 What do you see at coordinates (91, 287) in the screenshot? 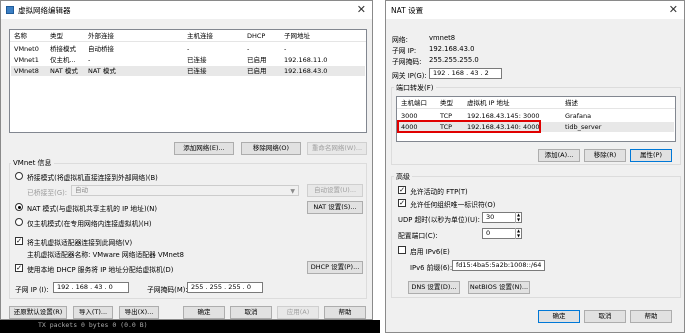
I see `subnet-ip-field: 192 . 168 . 43 . 0` at bounding box center [91, 287].